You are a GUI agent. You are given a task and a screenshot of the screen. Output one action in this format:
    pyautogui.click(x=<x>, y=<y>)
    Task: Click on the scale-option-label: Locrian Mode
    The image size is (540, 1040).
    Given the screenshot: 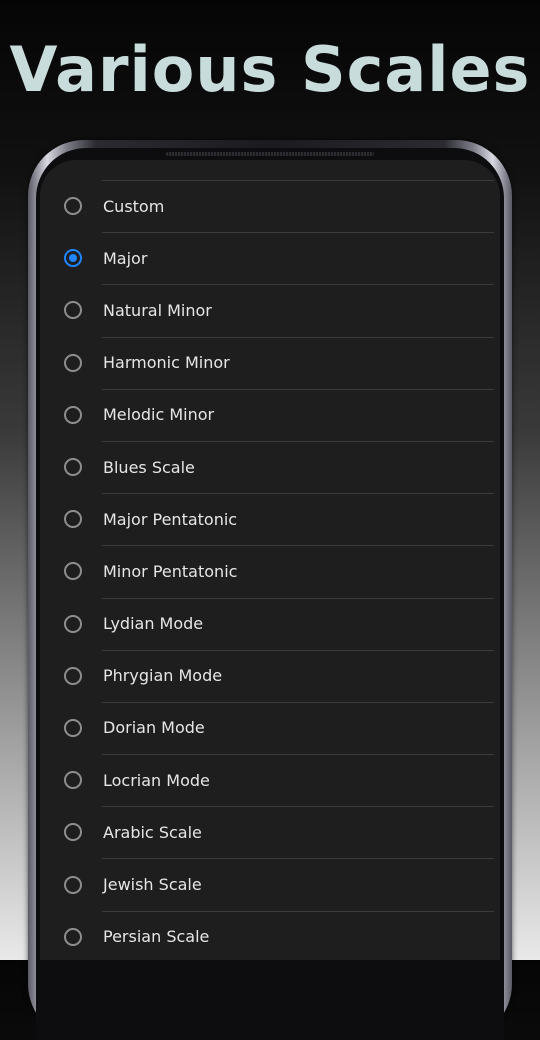 What is the action you would take?
    pyautogui.click(x=156, y=780)
    